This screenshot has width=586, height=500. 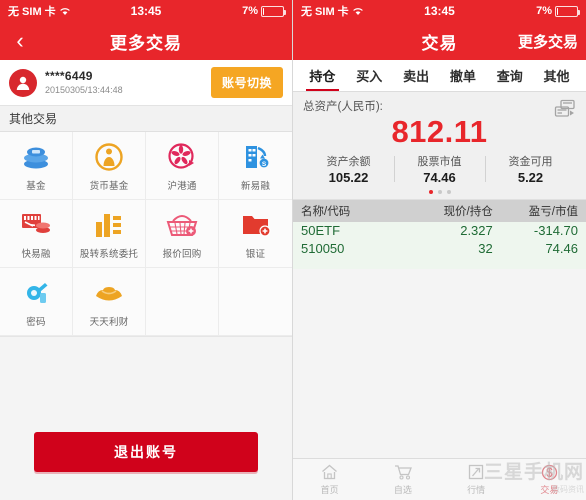 What do you see at coordinates (329, 490) in the screenshot?
I see `bottom-nav-label: 首页` at bounding box center [329, 490].